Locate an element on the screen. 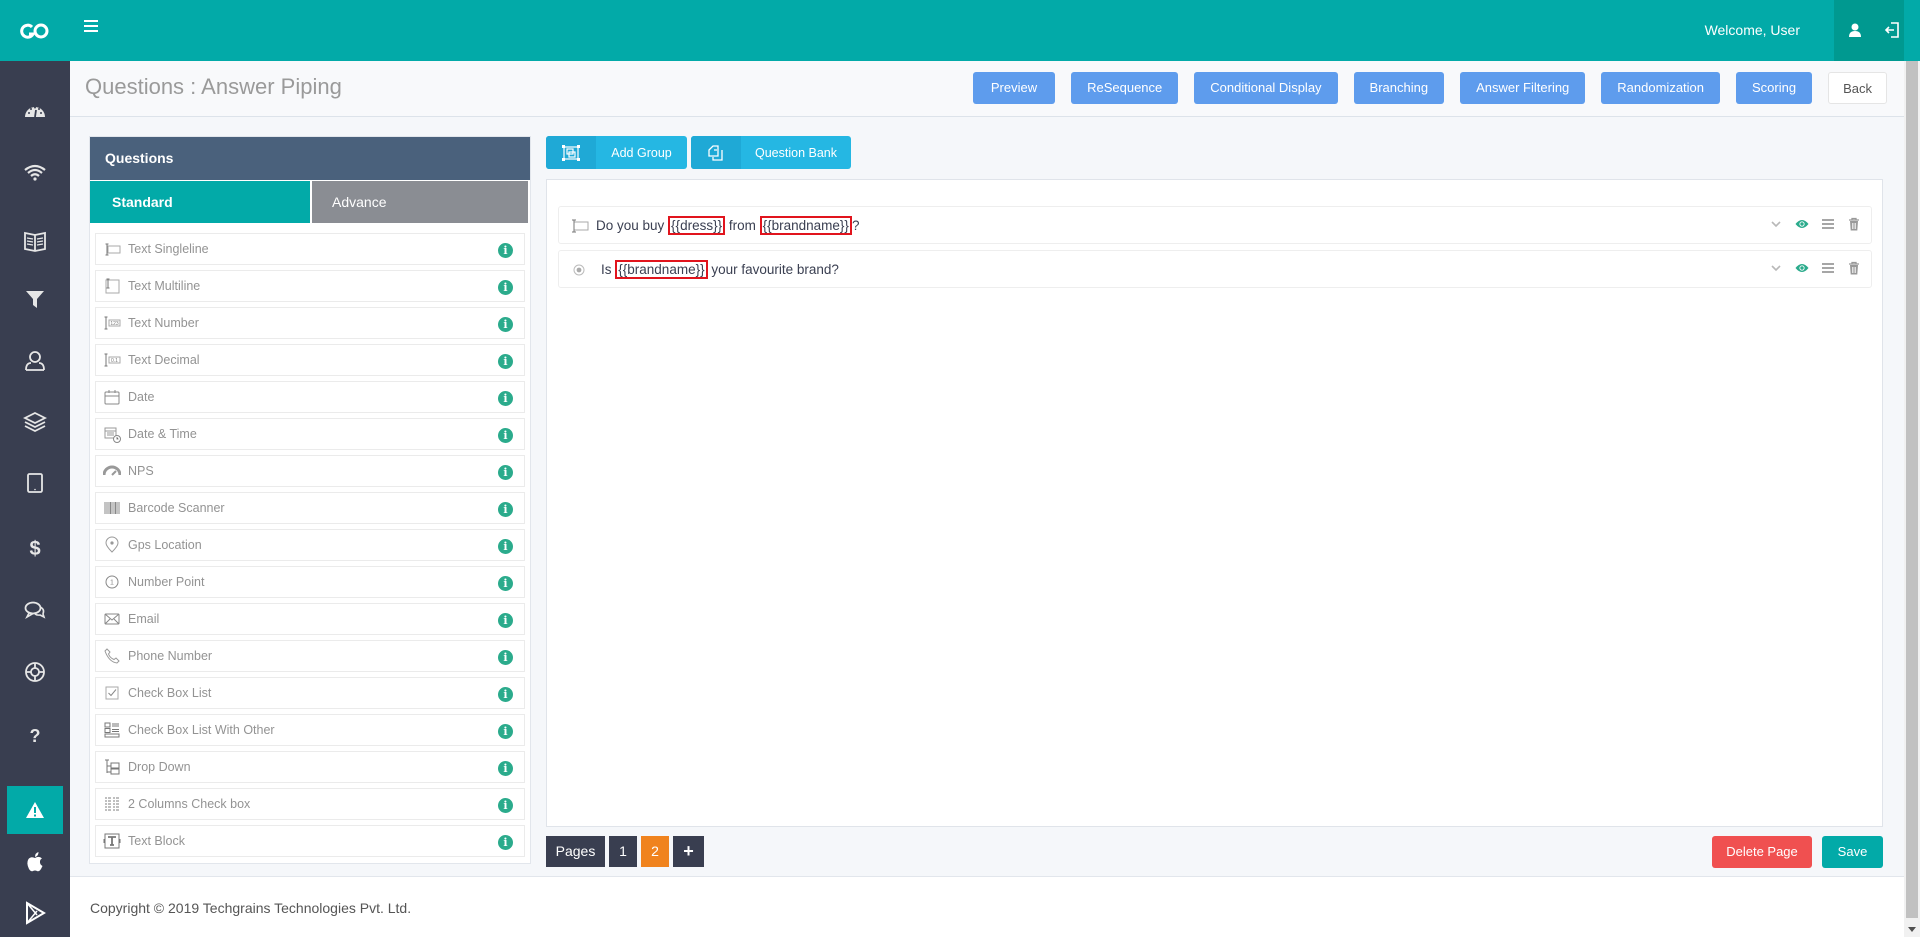 The width and height of the screenshot is (1920, 937). branching-button: Branching is located at coordinates (1399, 88).